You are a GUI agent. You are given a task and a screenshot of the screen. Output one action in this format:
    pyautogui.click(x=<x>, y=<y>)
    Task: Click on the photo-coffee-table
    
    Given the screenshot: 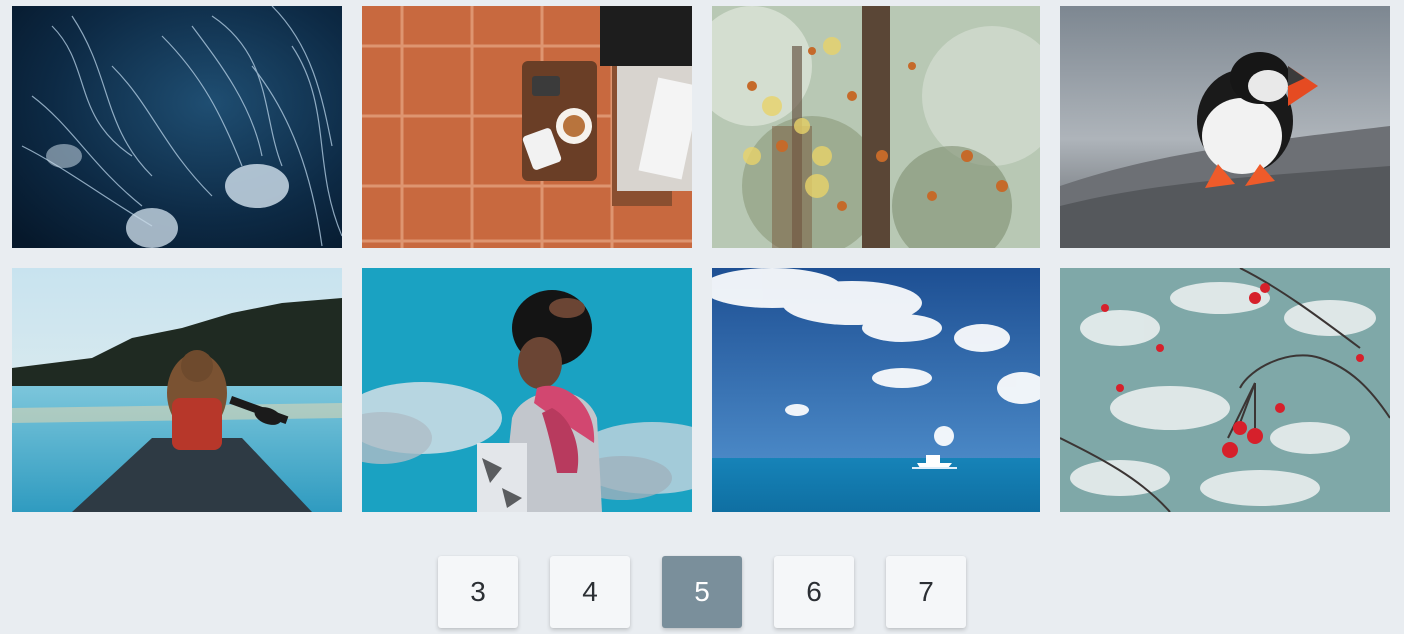 What is the action you would take?
    pyautogui.click(x=527, y=127)
    